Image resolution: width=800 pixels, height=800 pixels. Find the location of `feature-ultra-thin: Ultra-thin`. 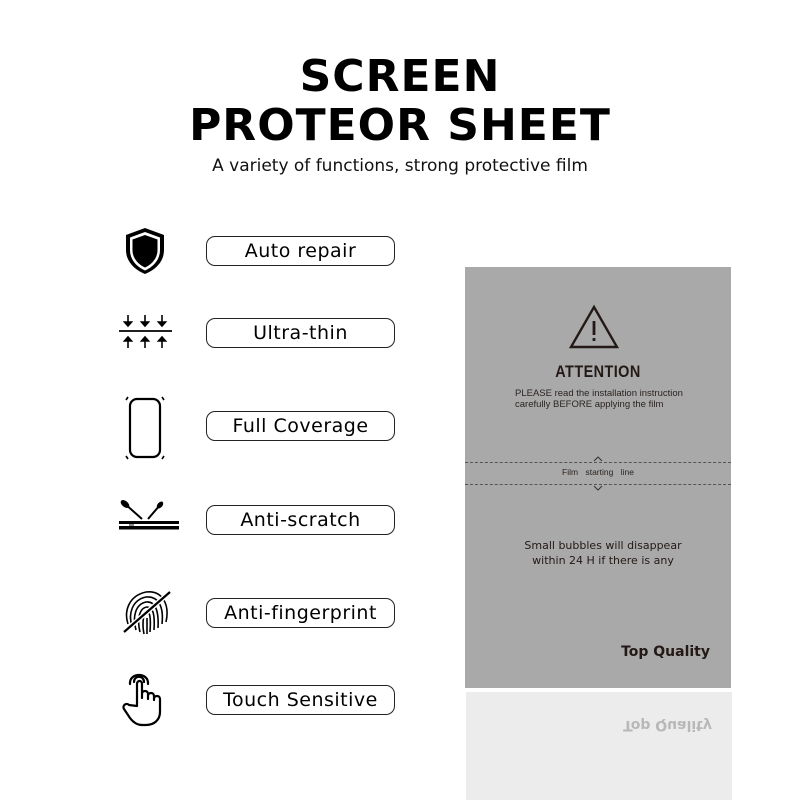

feature-ultra-thin: Ultra-thin is located at coordinates (260, 336).